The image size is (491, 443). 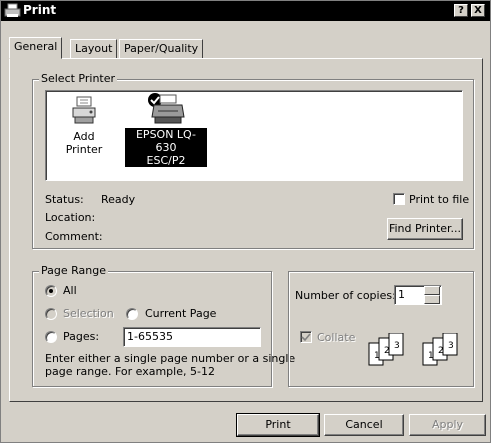 What do you see at coordinates (74, 236) in the screenshot?
I see `comment-label: Comment:` at bounding box center [74, 236].